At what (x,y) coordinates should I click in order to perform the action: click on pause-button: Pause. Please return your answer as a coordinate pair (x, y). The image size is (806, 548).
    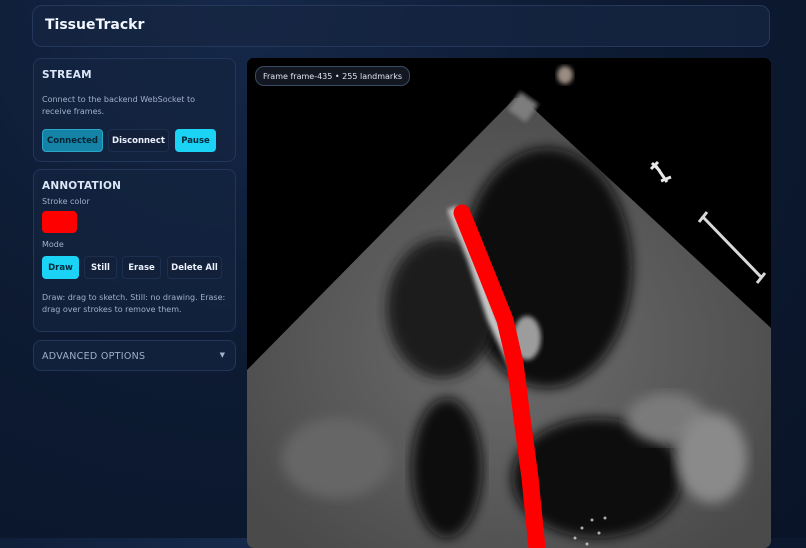
    Looking at the image, I should click on (195, 140).